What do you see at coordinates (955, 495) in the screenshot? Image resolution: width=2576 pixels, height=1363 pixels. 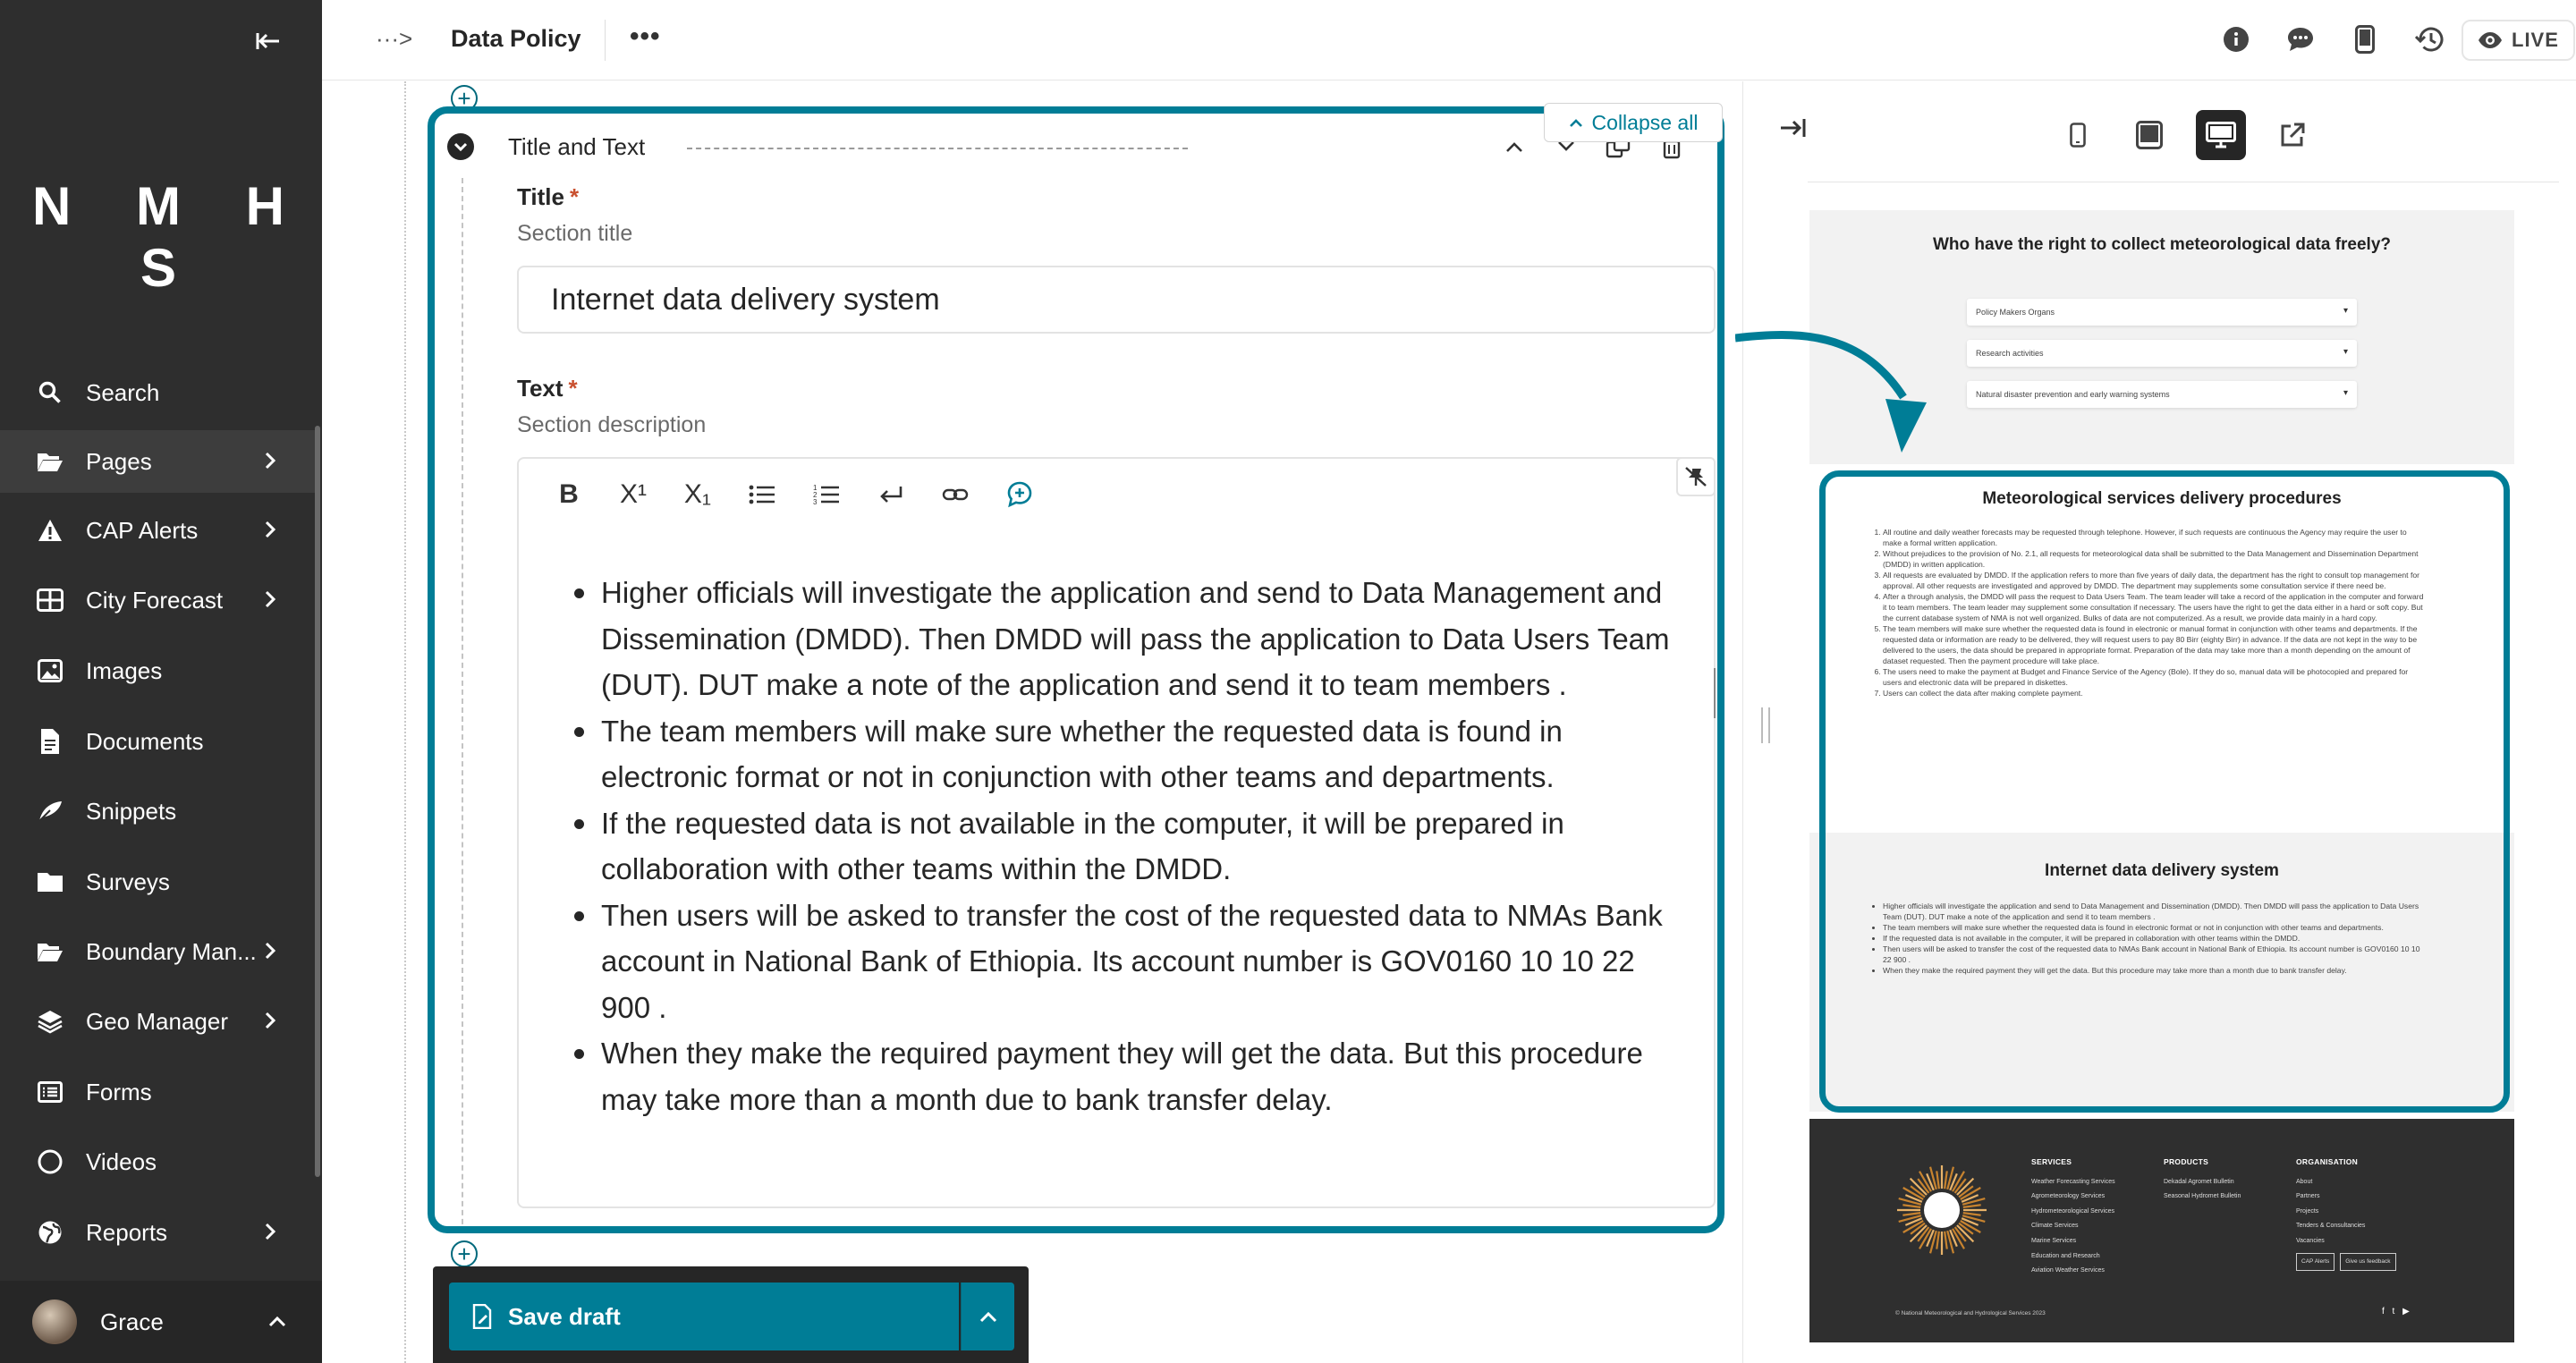 I see `link-button` at bounding box center [955, 495].